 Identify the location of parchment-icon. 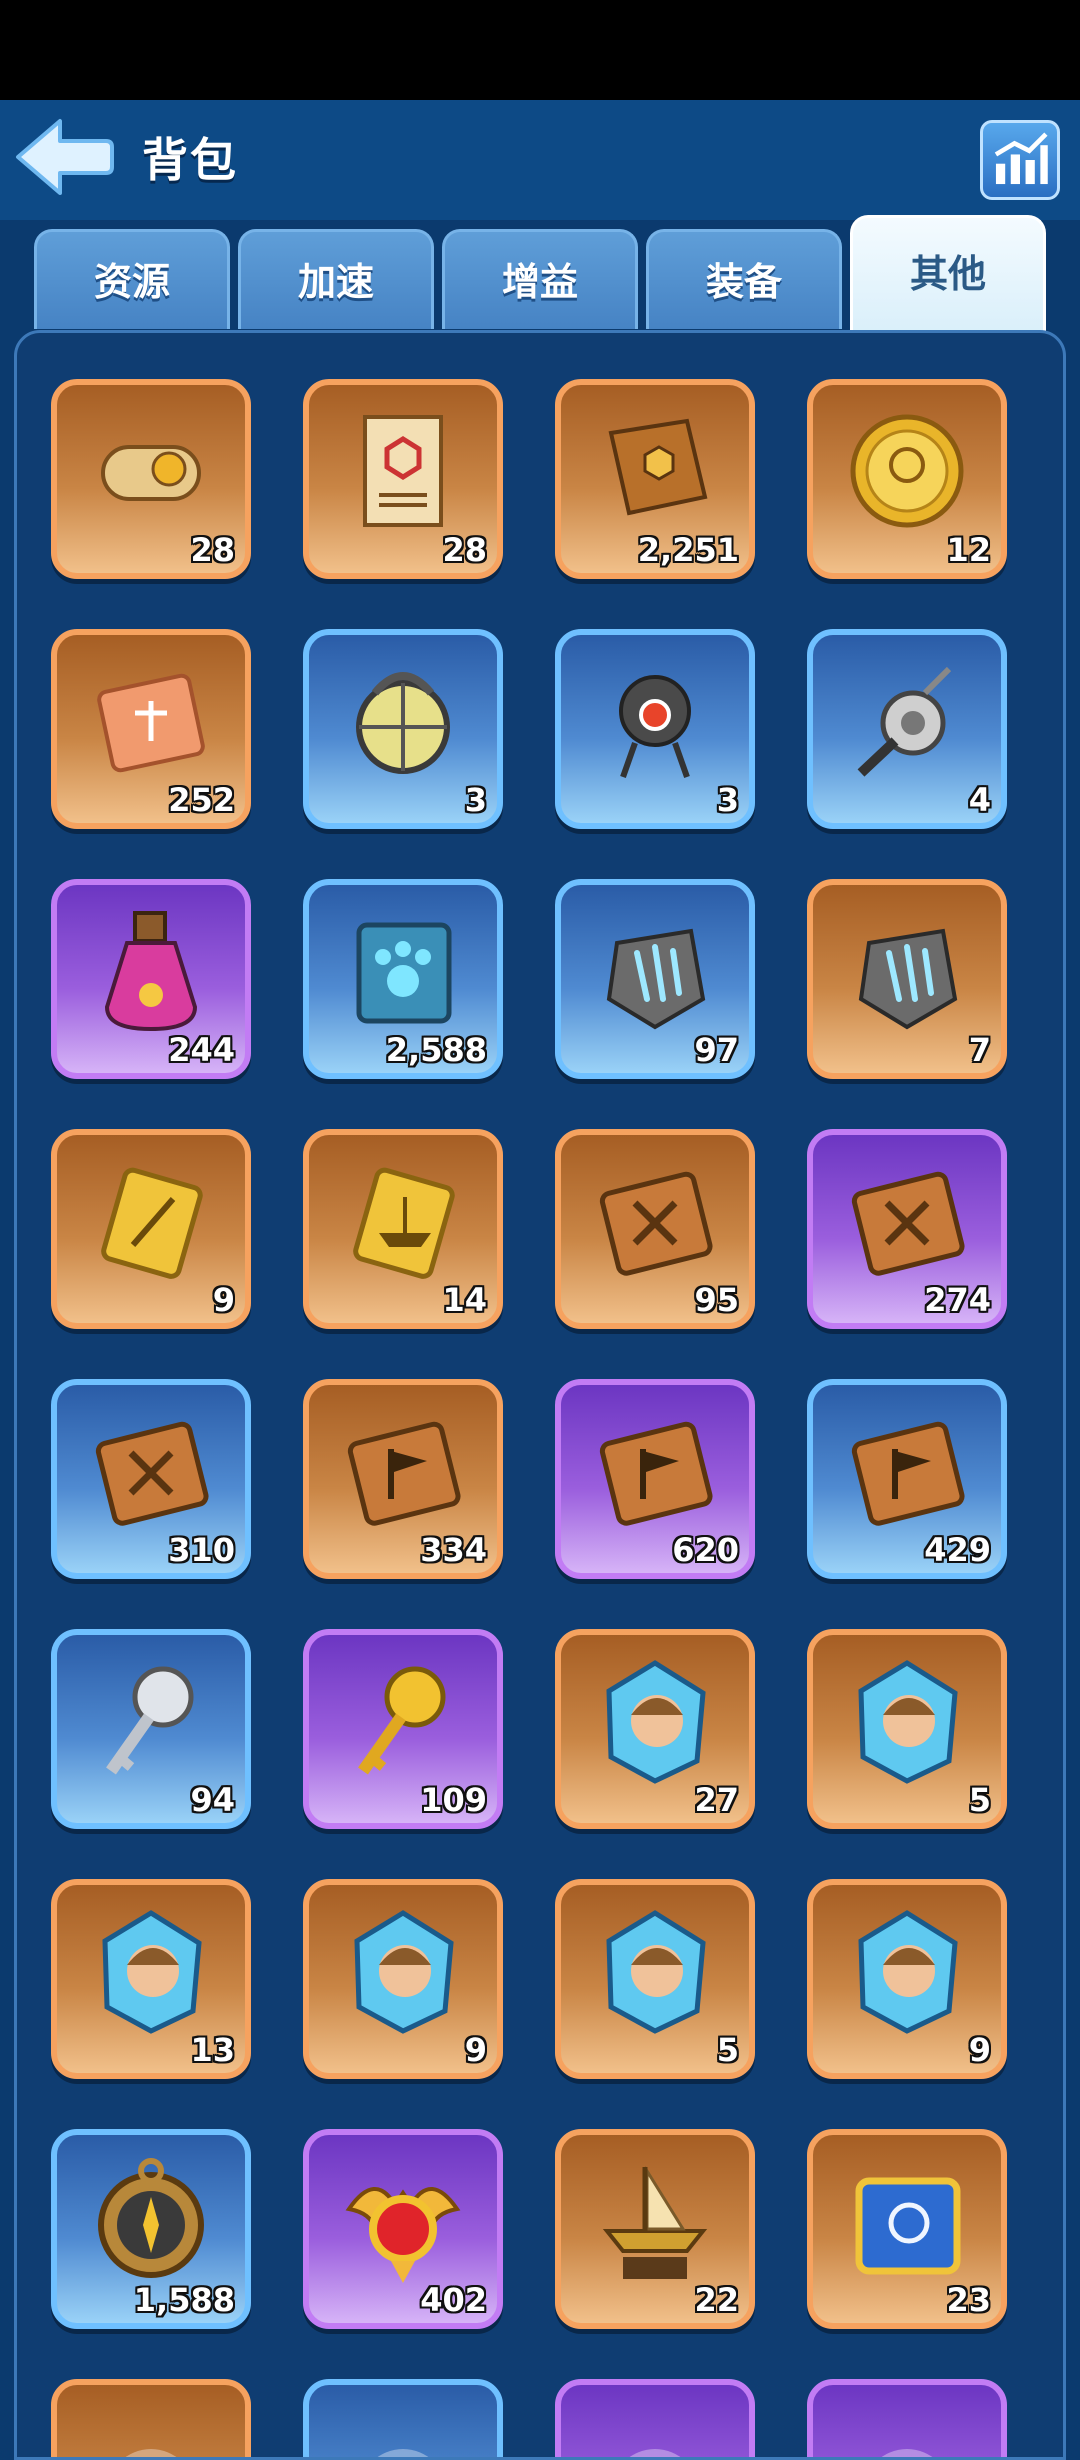
(403, 471).